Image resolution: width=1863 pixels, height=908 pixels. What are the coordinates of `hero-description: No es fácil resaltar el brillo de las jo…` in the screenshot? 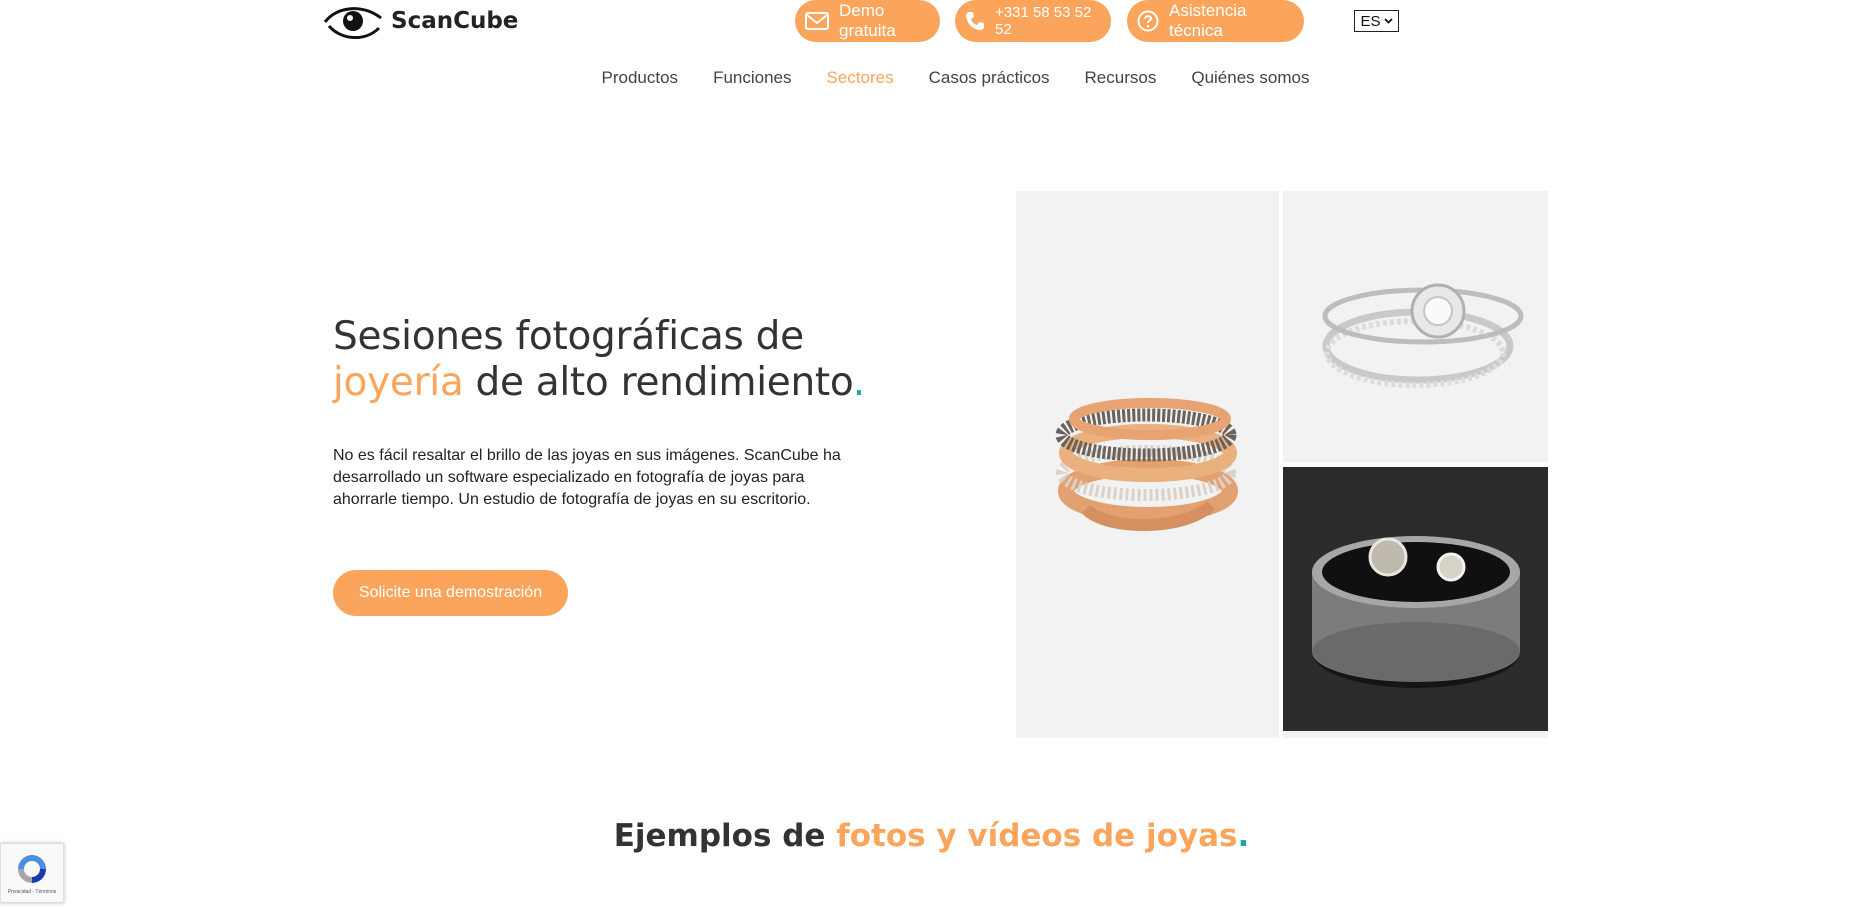 It's located at (587, 477).